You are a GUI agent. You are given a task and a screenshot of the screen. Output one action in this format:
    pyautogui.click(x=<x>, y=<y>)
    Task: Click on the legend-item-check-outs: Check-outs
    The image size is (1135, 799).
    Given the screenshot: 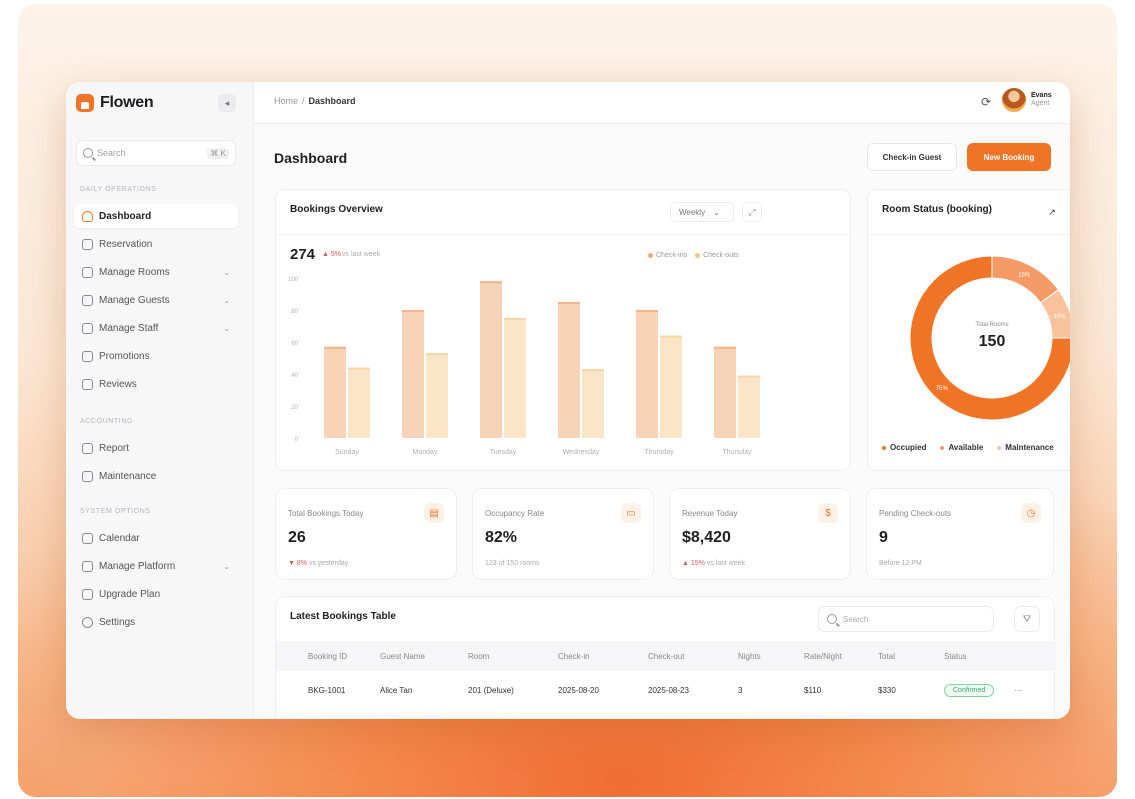 What is the action you would take?
    pyautogui.click(x=717, y=255)
    